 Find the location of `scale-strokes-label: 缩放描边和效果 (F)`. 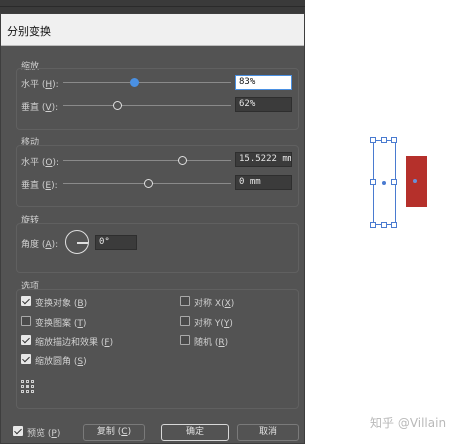

scale-strokes-label: 缩放描边和效果 (F) is located at coordinates (74, 341).